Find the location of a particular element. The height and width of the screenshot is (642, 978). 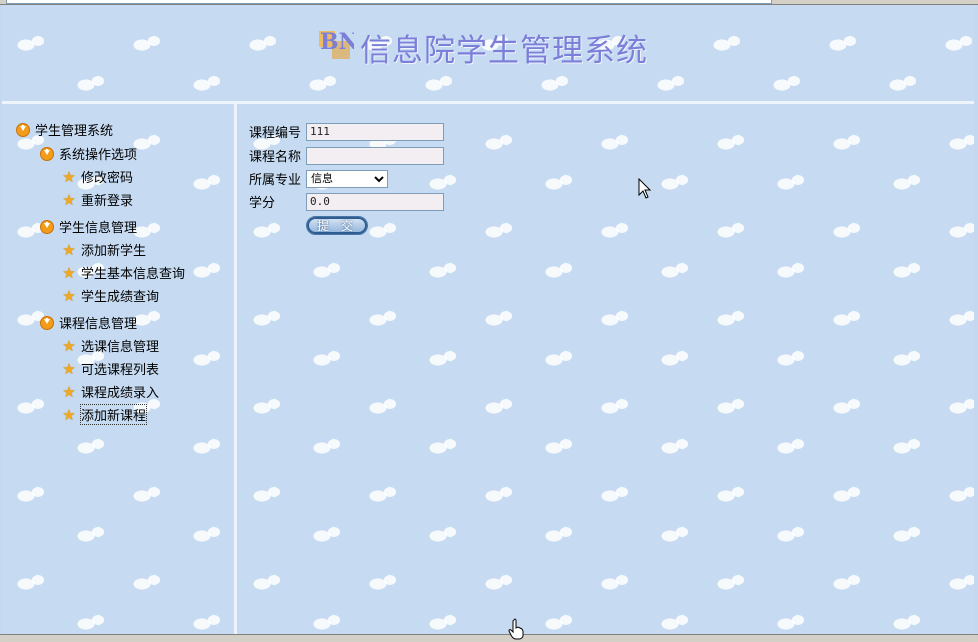

sidebar-item-label: 添加新课程 is located at coordinates (113, 414).